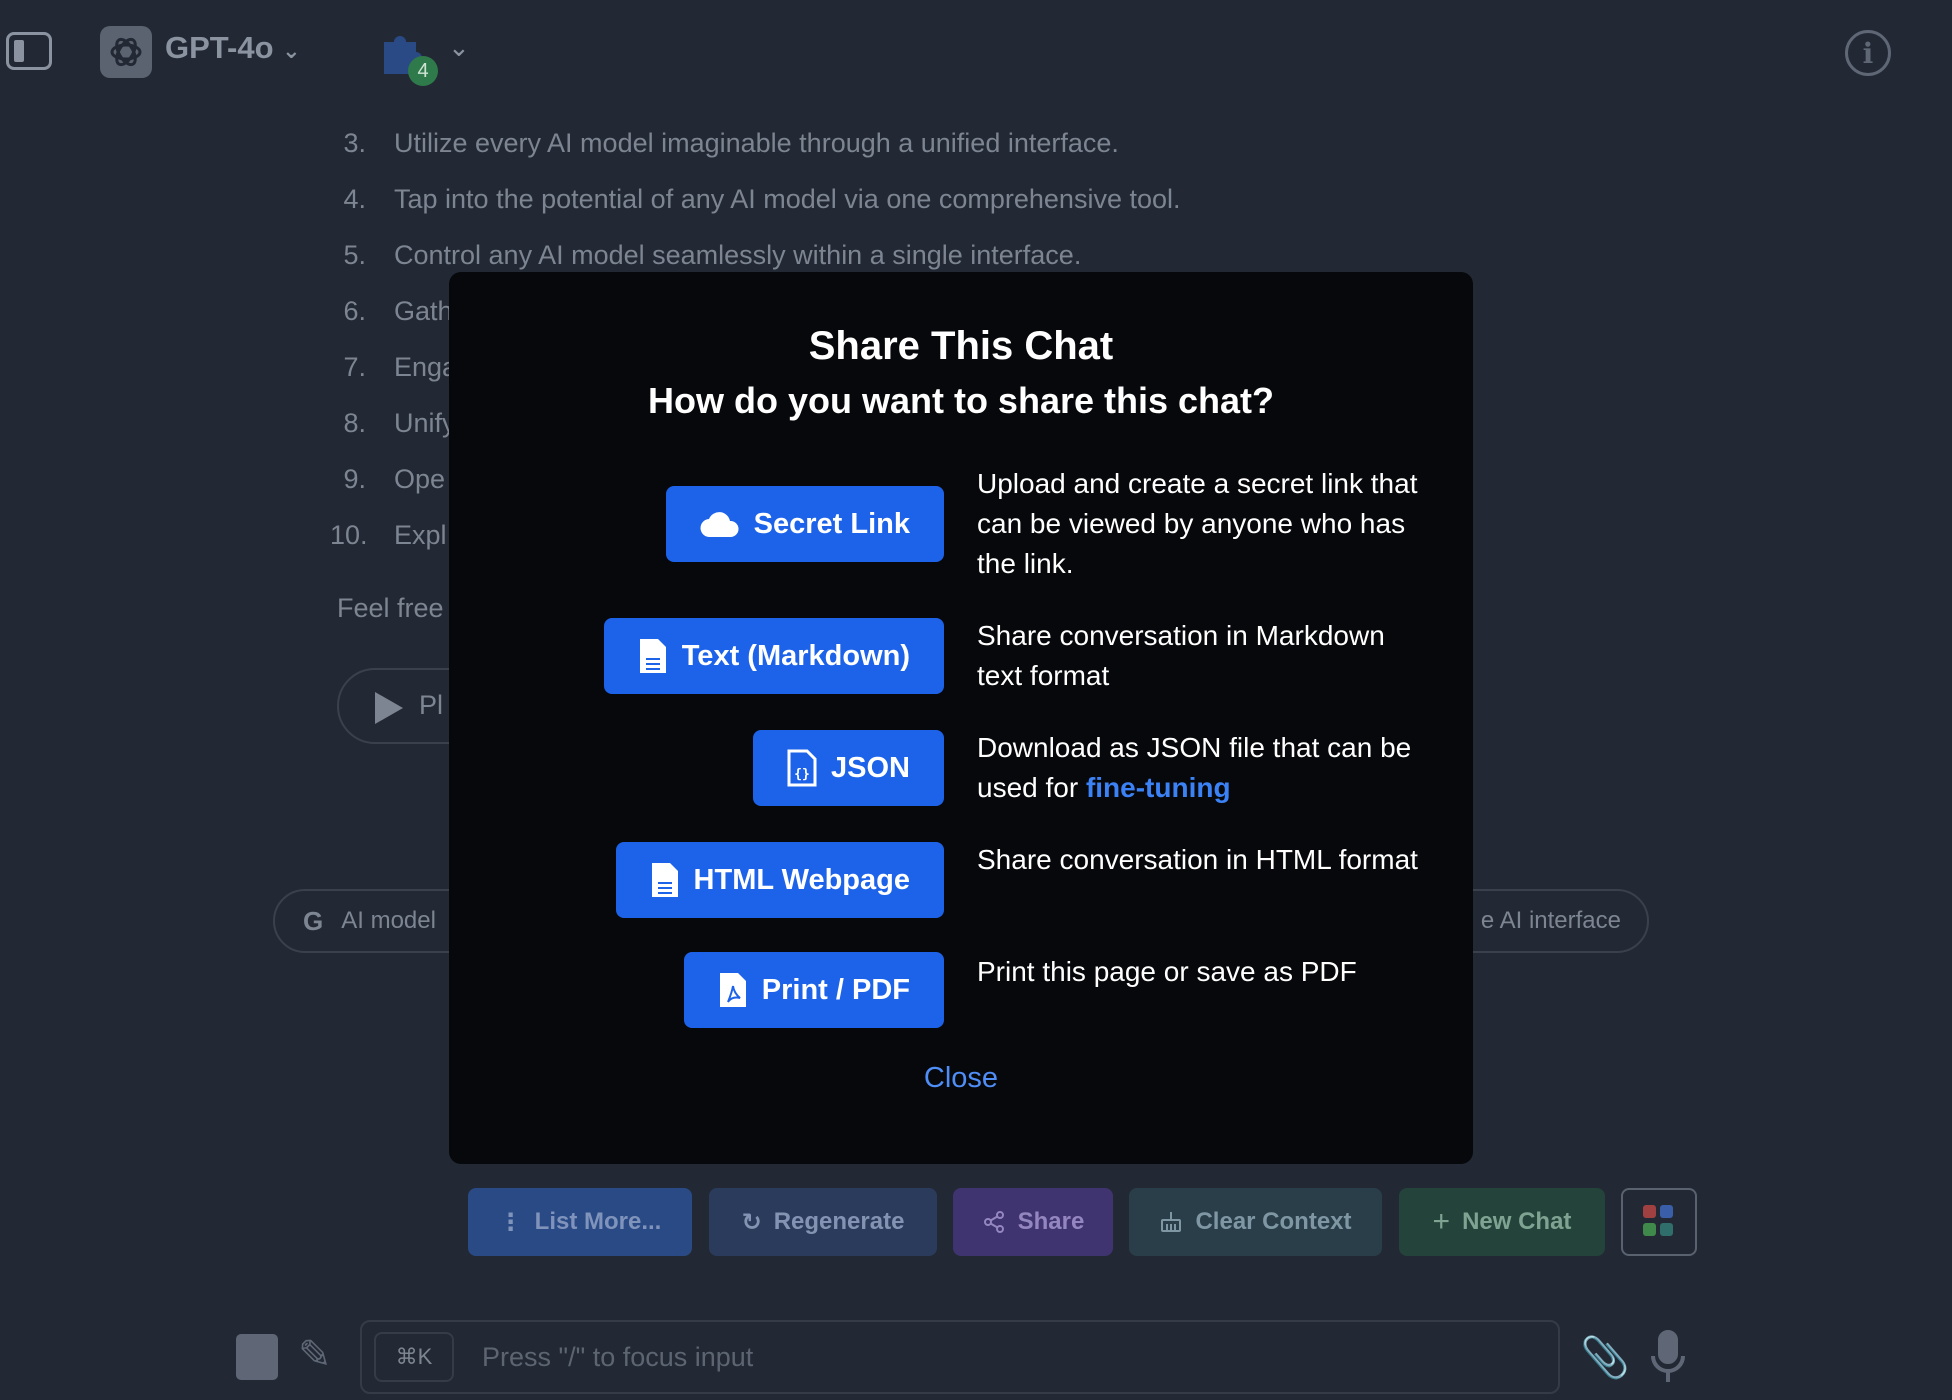 This screenshot has height=1400, width=1952. I want to click on chat-input: ⌘K Press "/" to focus input, so click(960, 1357).